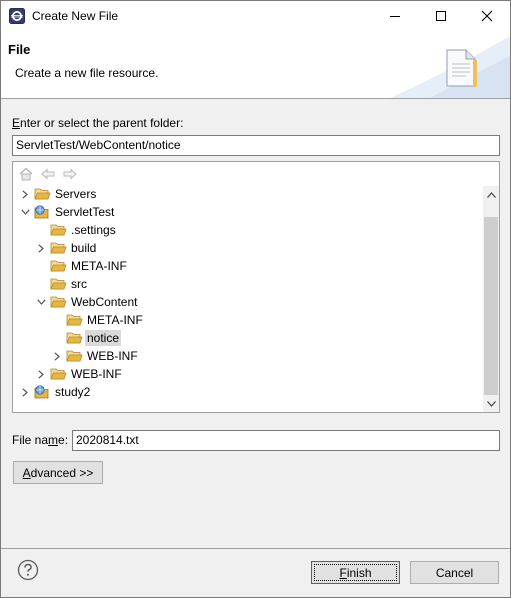 The height and width of the screenshot is (598, 511). Describe the element at coordinates (93, 230) in the screenshot. I see `tree-item-label: .settings` at that location.